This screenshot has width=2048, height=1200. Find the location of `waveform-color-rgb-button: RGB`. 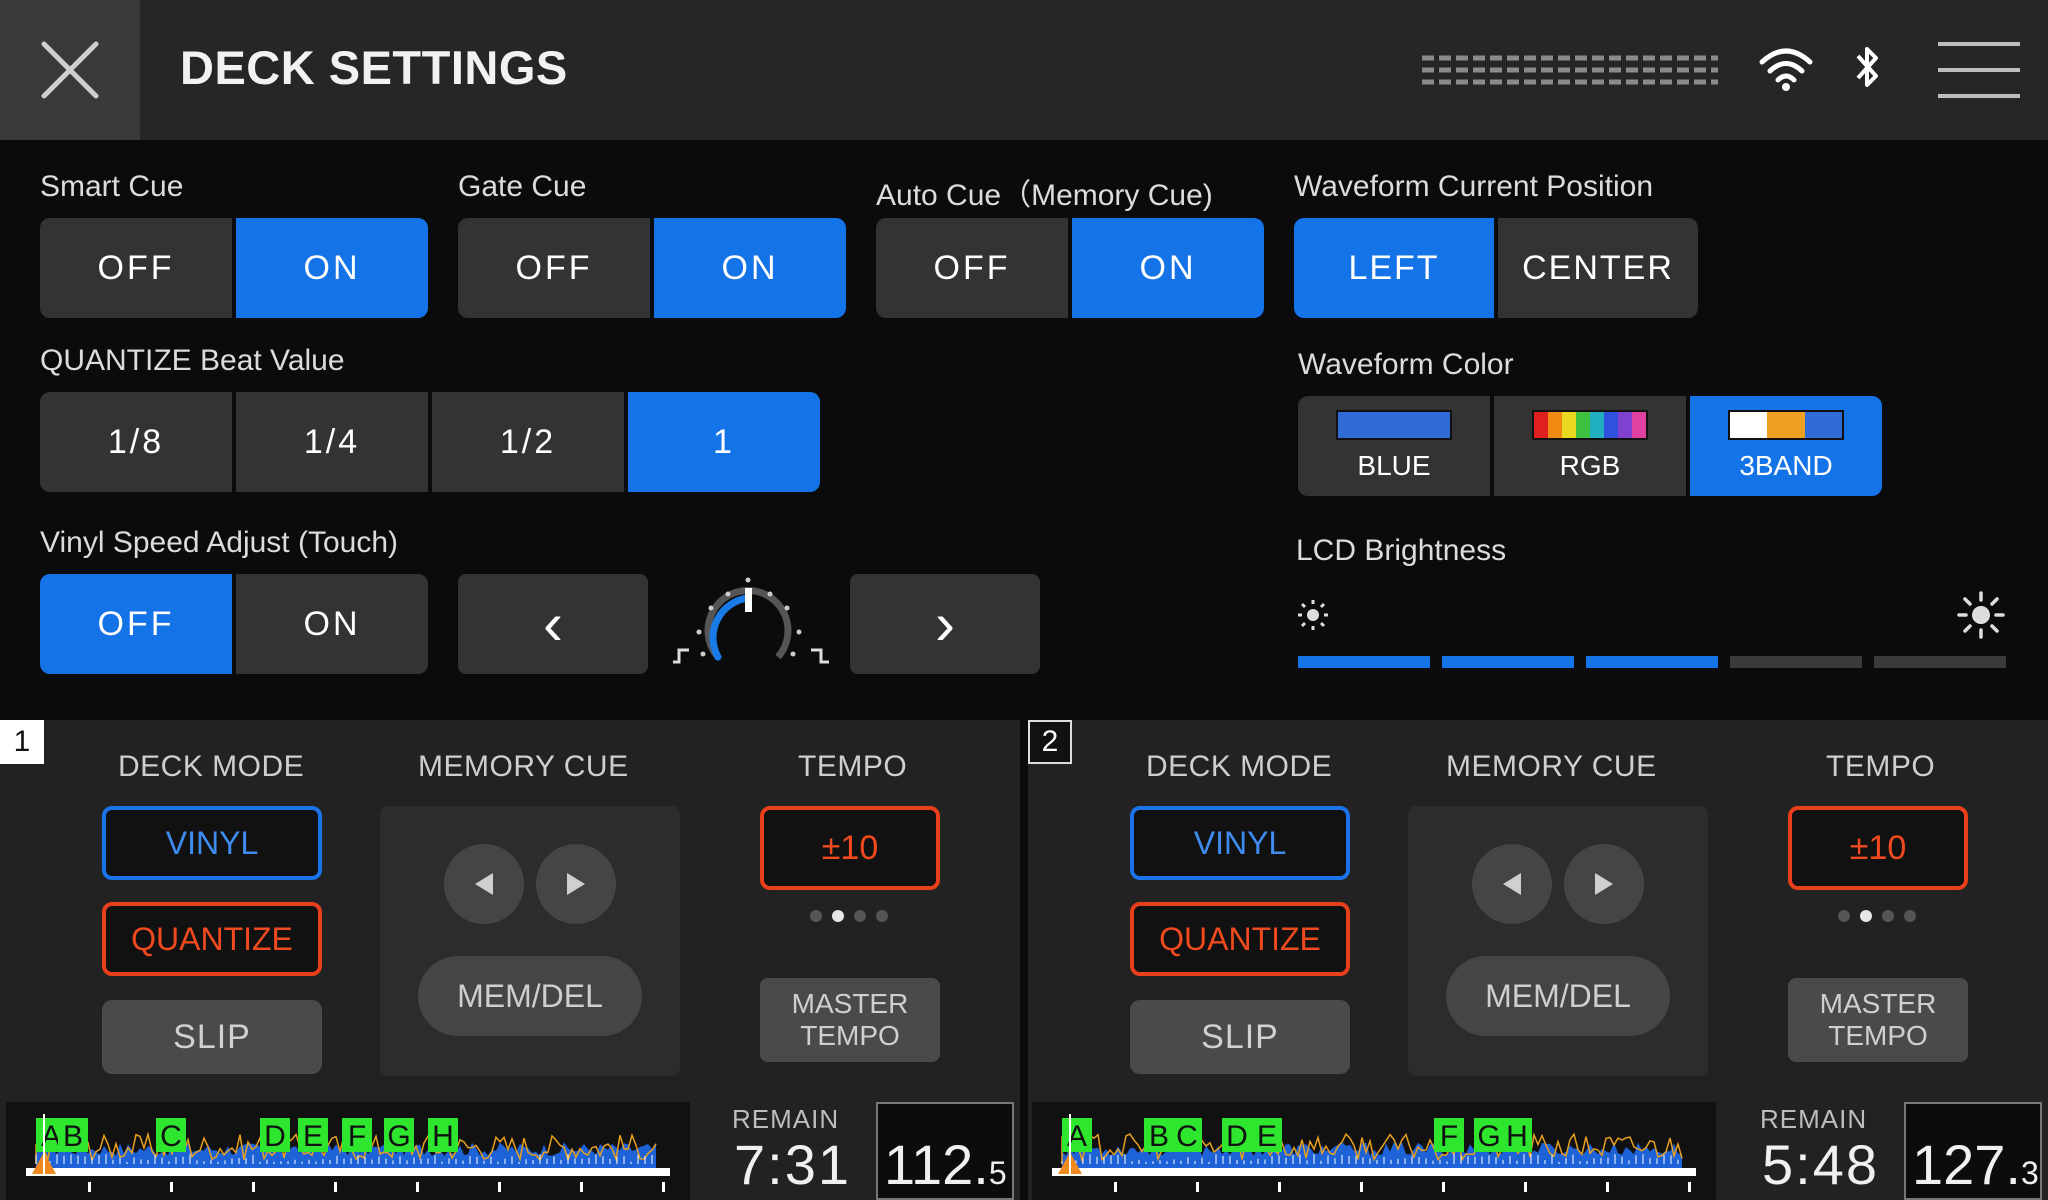

waveform-color-rgb-button: RGB is located at coordinates (1588, 446).